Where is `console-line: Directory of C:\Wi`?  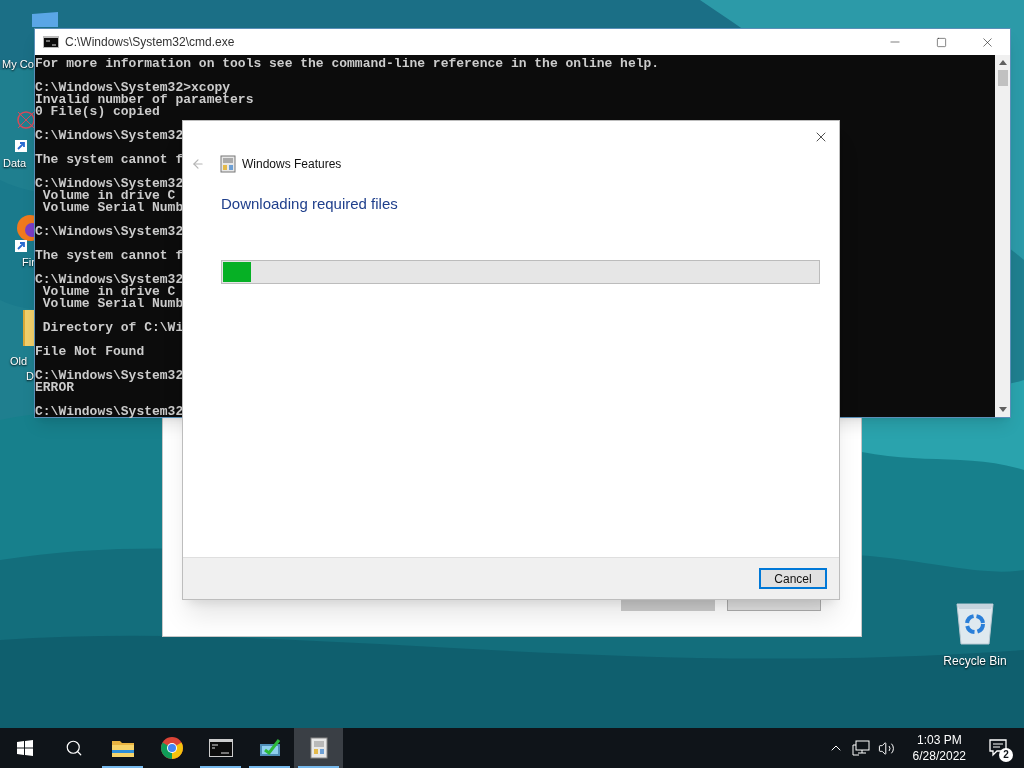 console-line: Directory of C:\Wi is located at coordinates (112, 328).